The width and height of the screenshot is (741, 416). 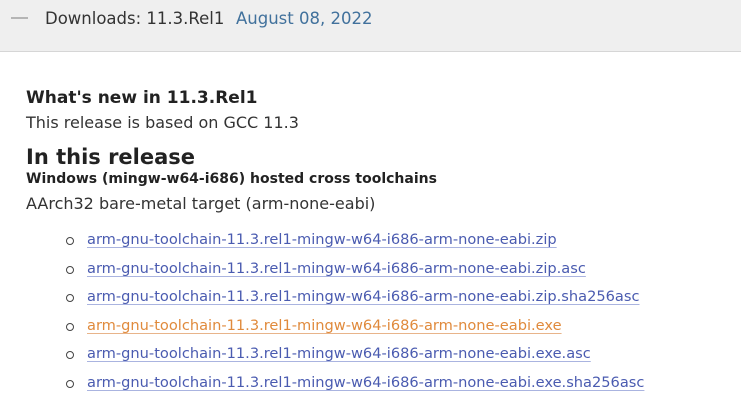 I want to click on release-date: August 08, 2022, so click(x=304, y=18).